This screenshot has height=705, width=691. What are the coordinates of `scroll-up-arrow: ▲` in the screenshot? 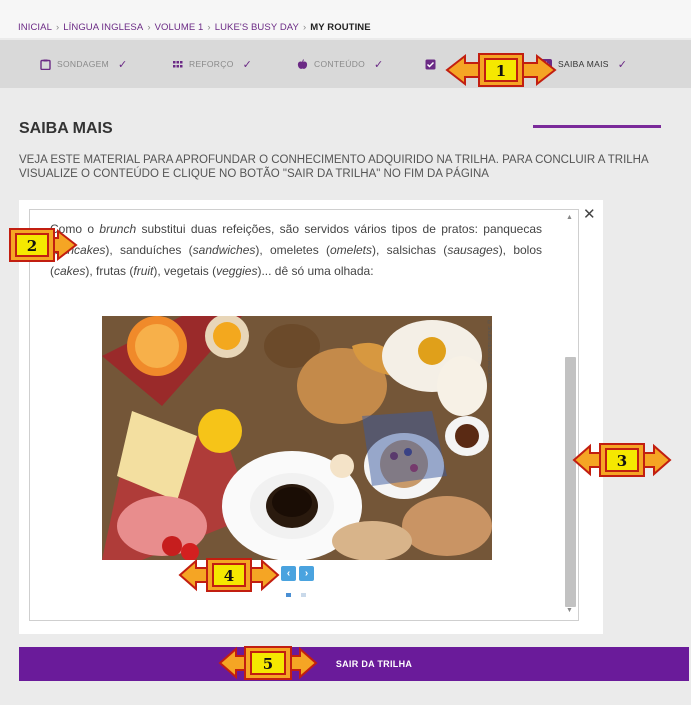 It's located at (569, 217).